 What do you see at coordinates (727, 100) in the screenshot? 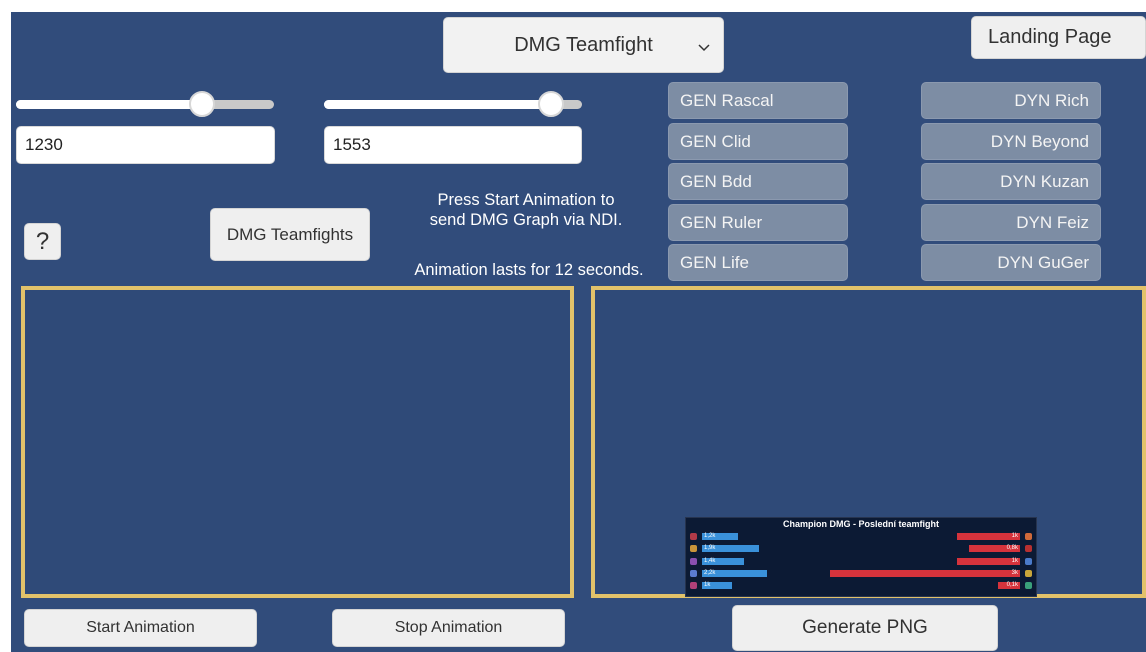
I see `gen-player-label: GEN Rascal` at bounding box center [727, 100].